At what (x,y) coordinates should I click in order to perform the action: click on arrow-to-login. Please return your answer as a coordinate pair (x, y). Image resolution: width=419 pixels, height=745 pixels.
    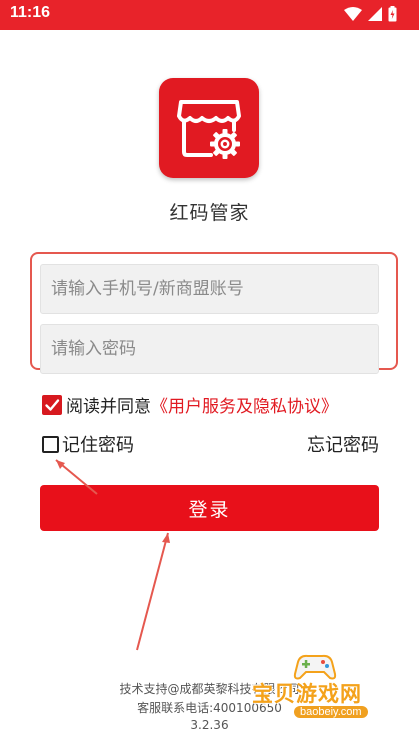
    Looking at the image, I should click on (152, 591).